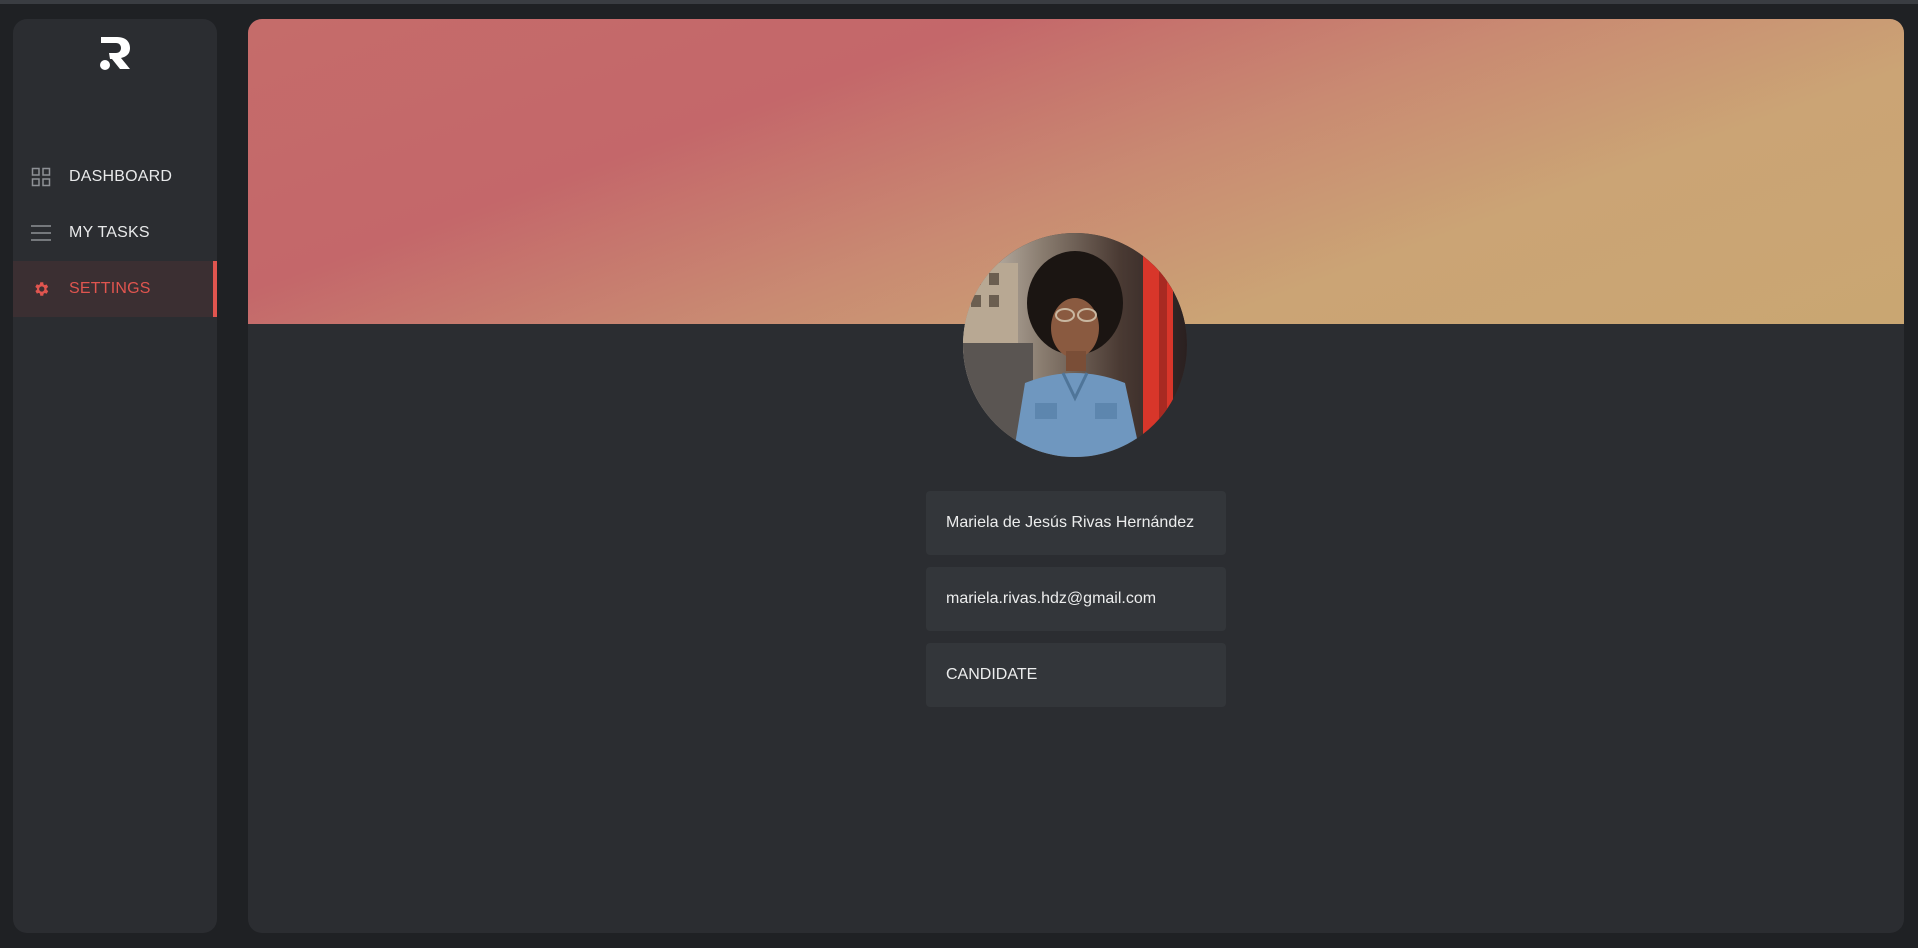 The height and width of the screenshot is (948, 1918). Describe the element at coordinates (41, 233) in the screenshot. I see `menu-lines-icon` at that location.